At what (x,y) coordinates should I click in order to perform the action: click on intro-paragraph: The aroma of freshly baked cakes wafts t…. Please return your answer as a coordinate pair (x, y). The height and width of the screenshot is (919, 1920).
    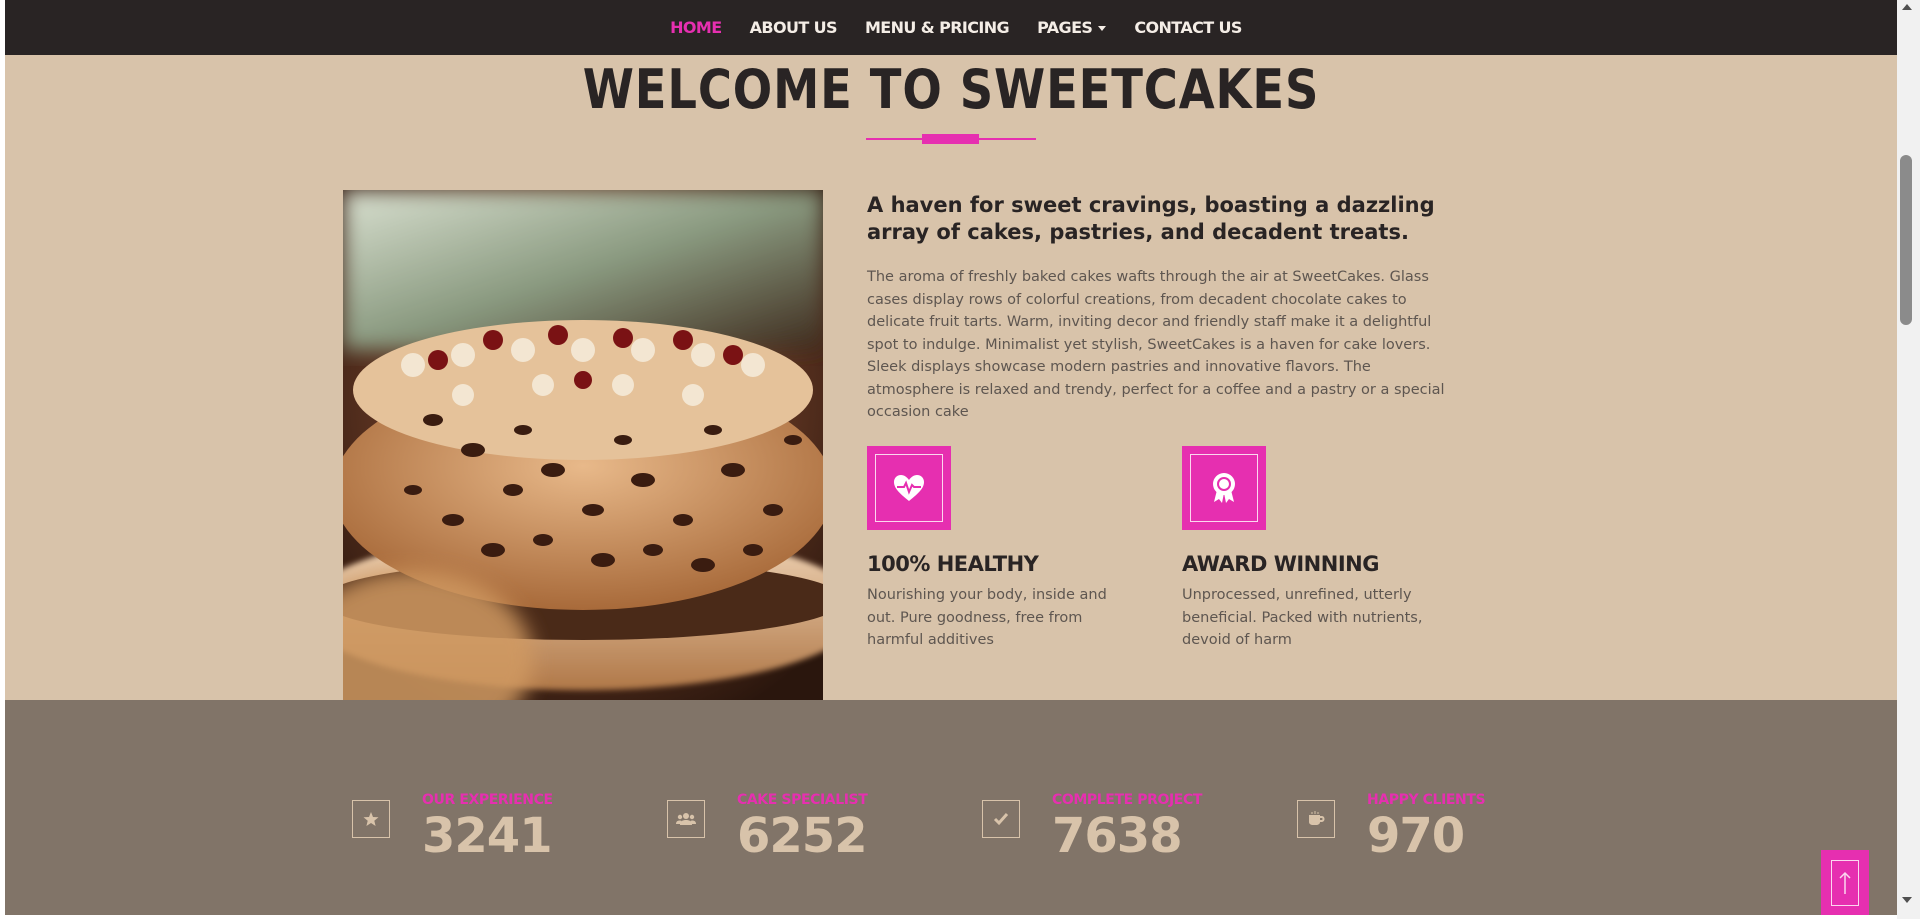
    Looking at the image, I should click on (1156, 344).